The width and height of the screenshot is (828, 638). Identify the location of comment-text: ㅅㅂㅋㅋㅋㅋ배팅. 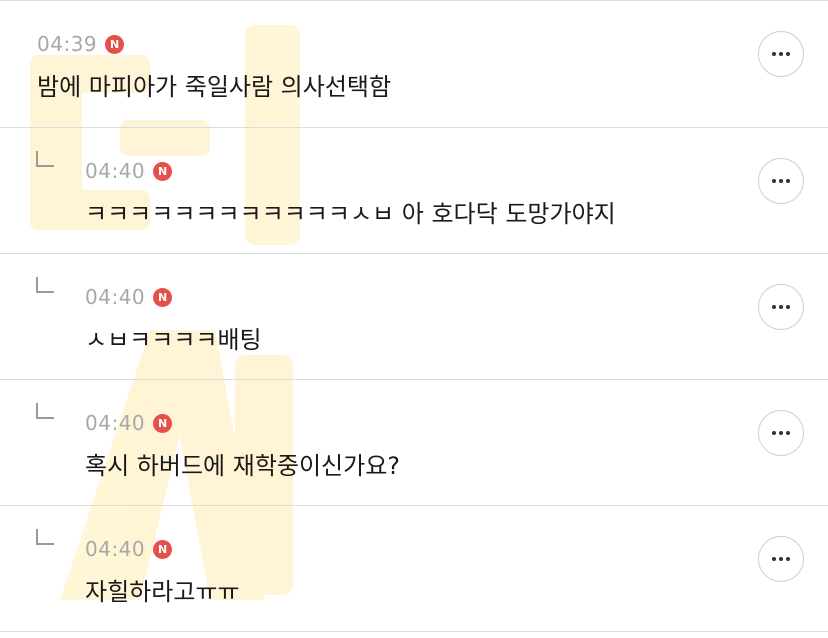
(173, 340).